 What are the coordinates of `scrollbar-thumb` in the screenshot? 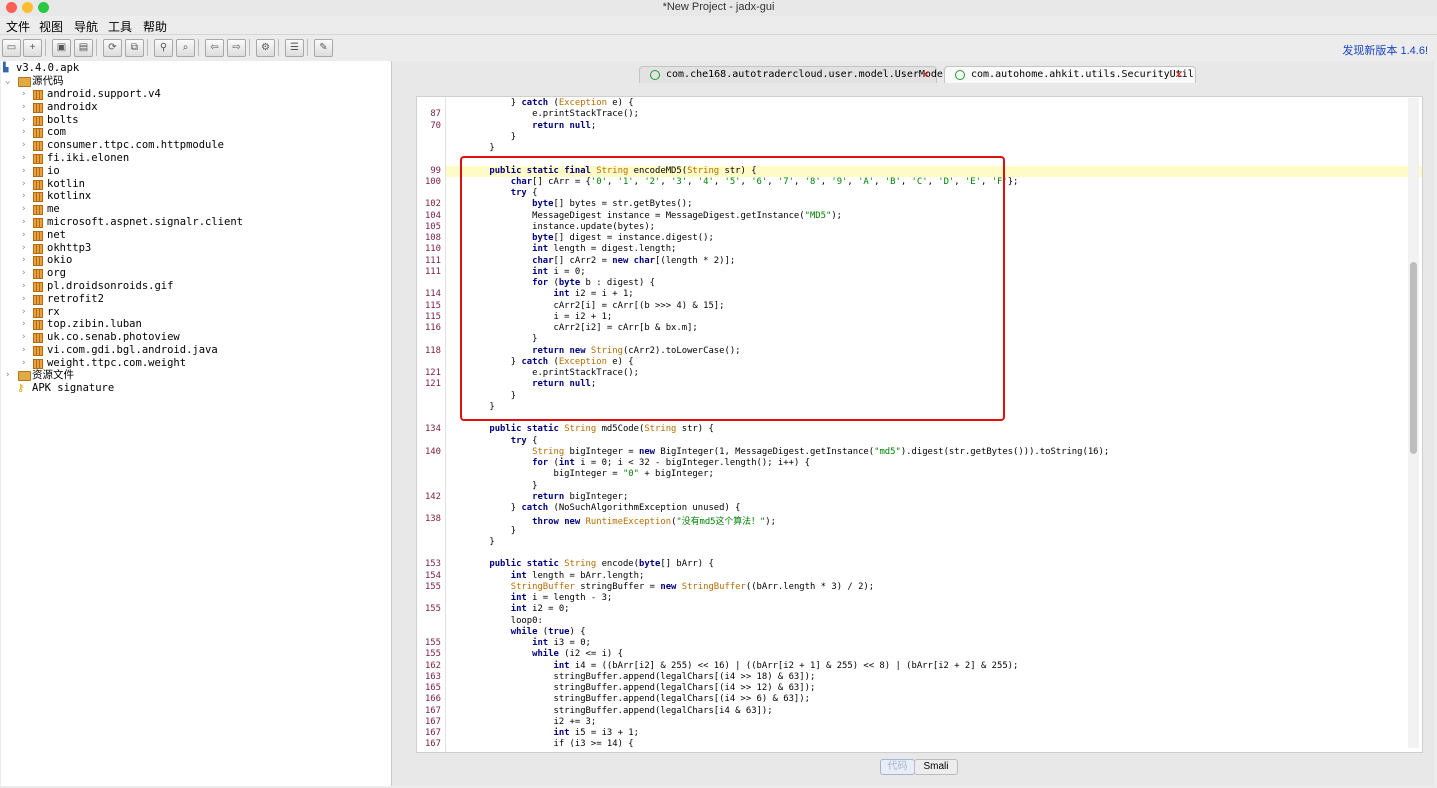 It's located at (1413, 358).